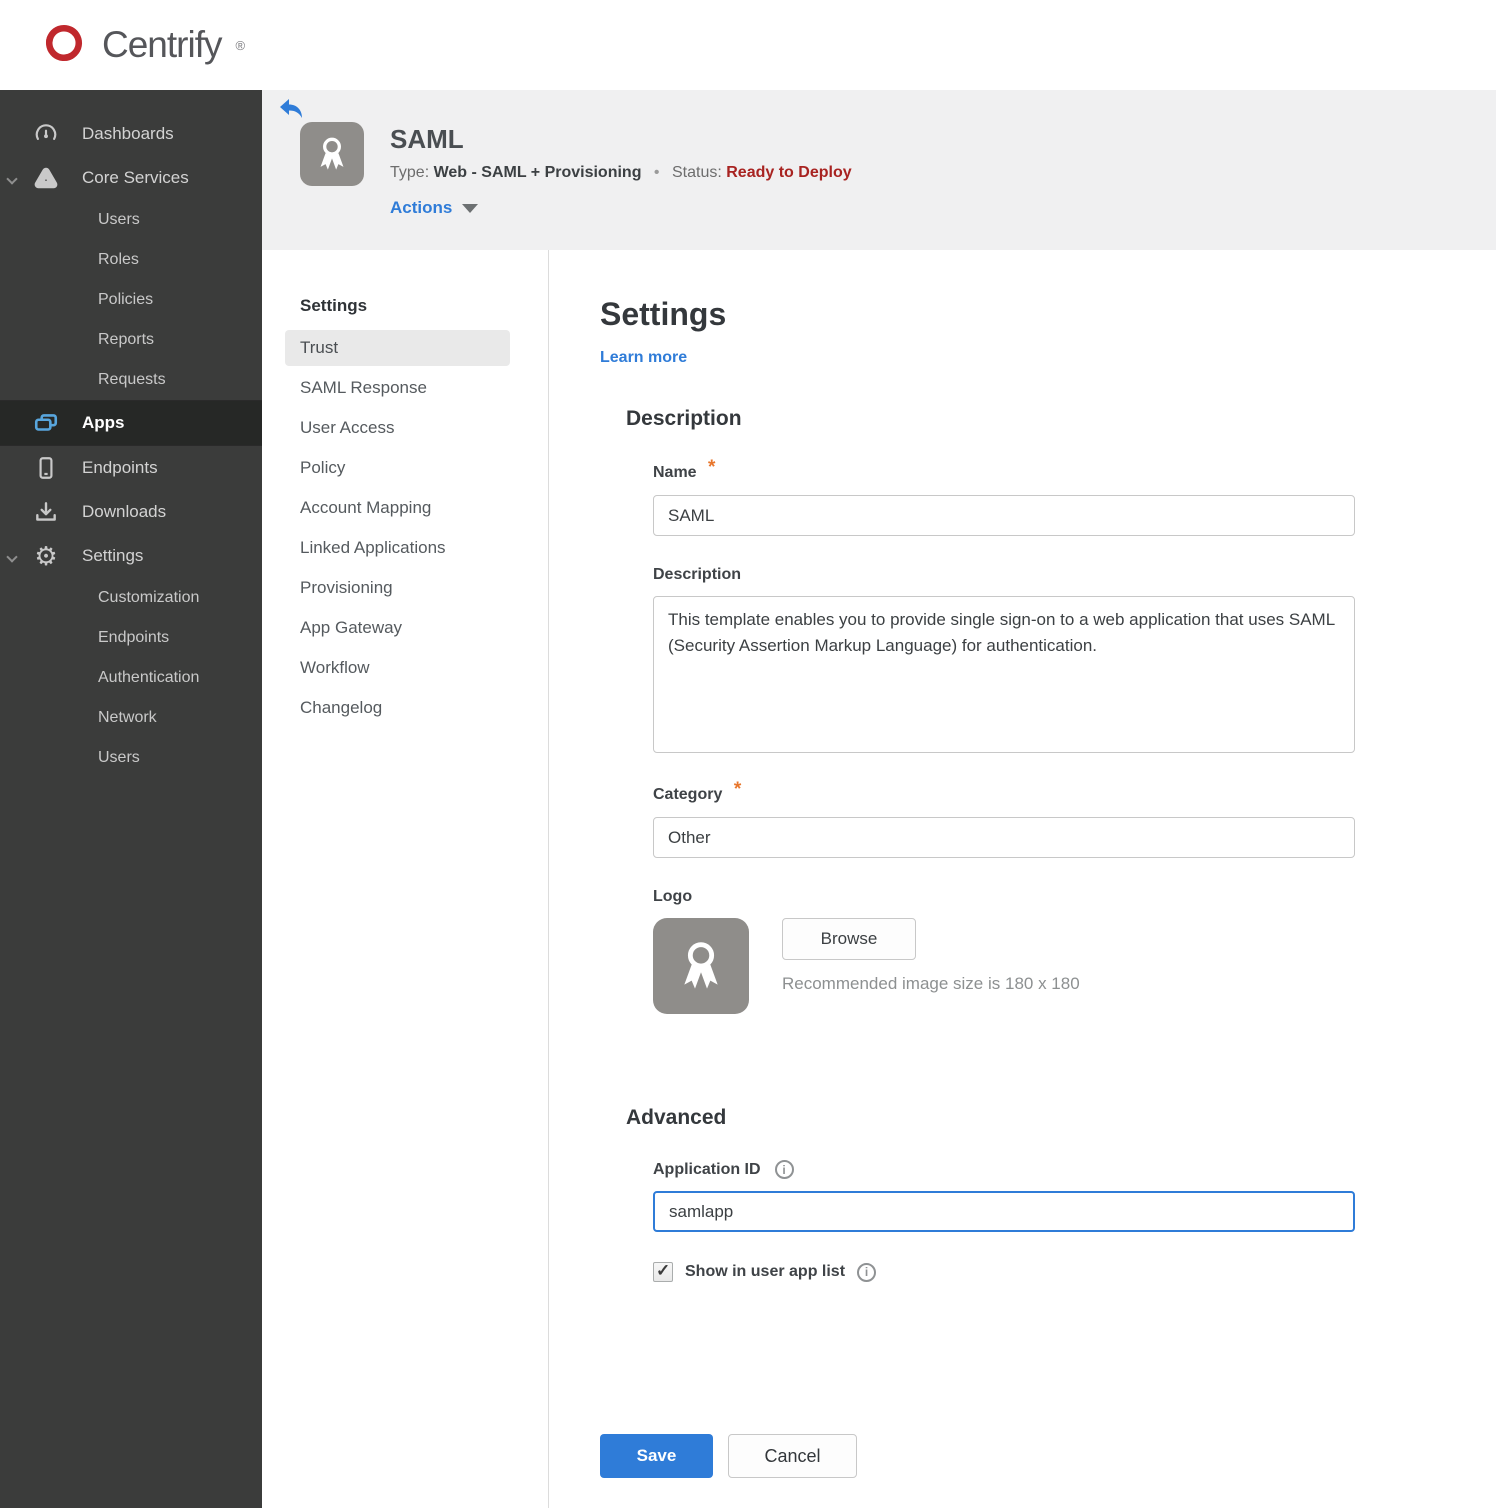 This screenshot has height=1508, width=1496. I want to click on name-label: Name, so click(675, 472).